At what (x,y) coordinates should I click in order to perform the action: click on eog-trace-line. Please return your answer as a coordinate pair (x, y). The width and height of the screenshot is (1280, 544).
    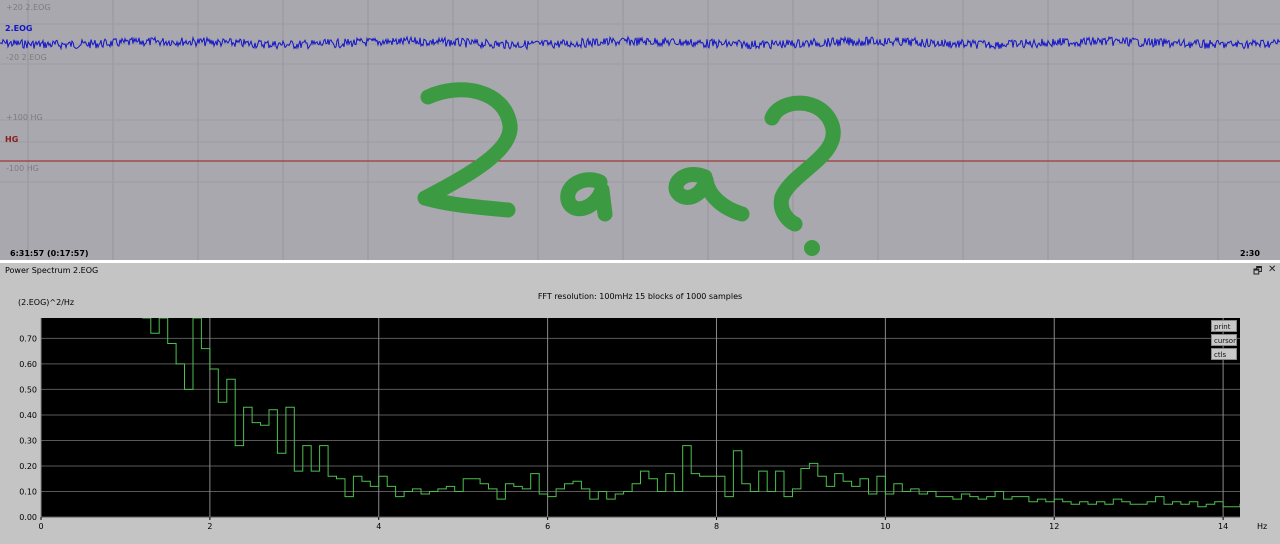
    Looking at the image, I should click on (640, 43).